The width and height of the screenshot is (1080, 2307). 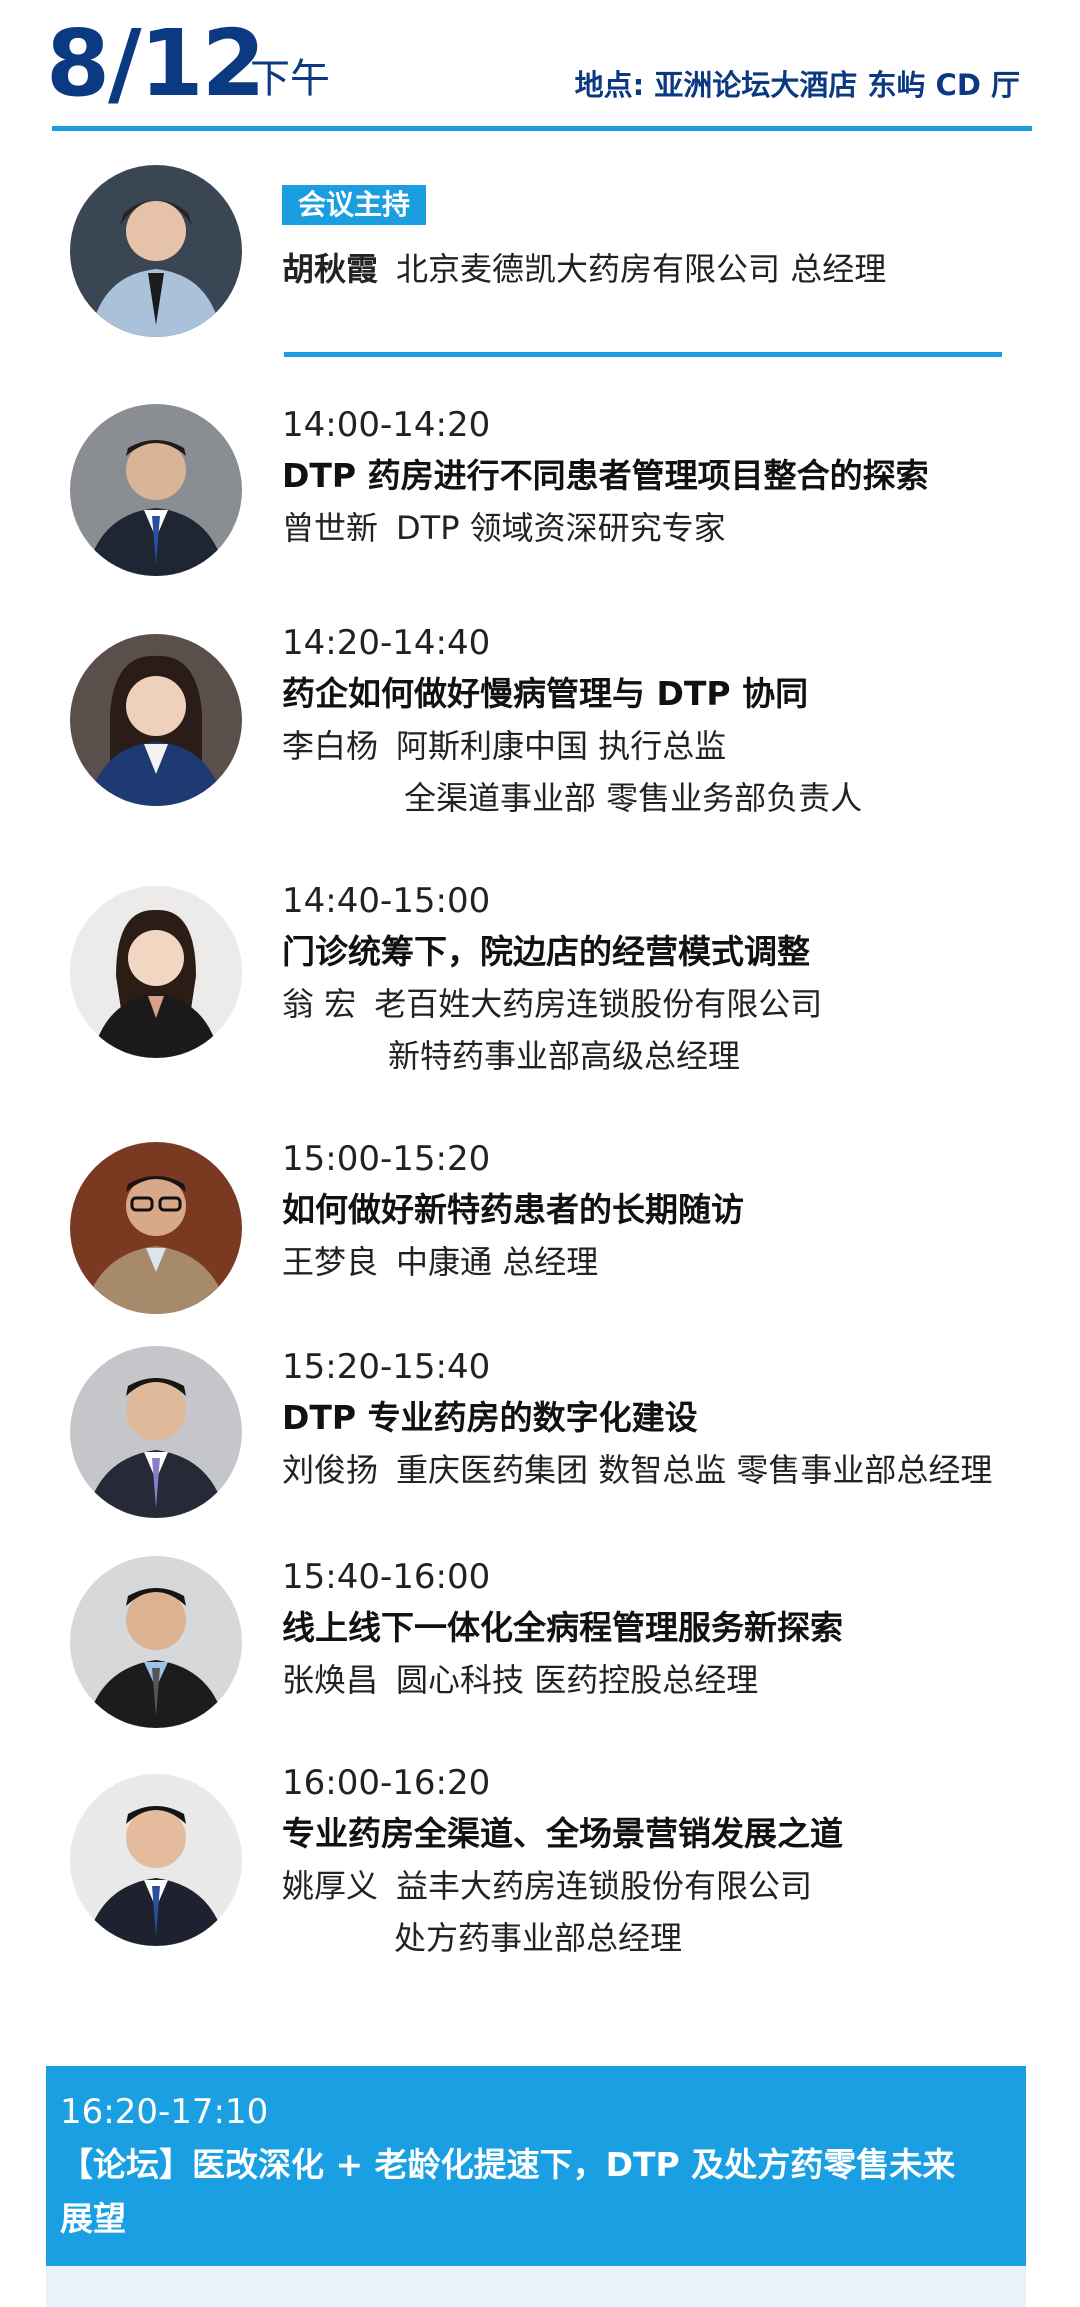 I want to click on session-speaker: 姚厚义 益丰大药房连锁股份有限公司, so click(x=562, y=1886).